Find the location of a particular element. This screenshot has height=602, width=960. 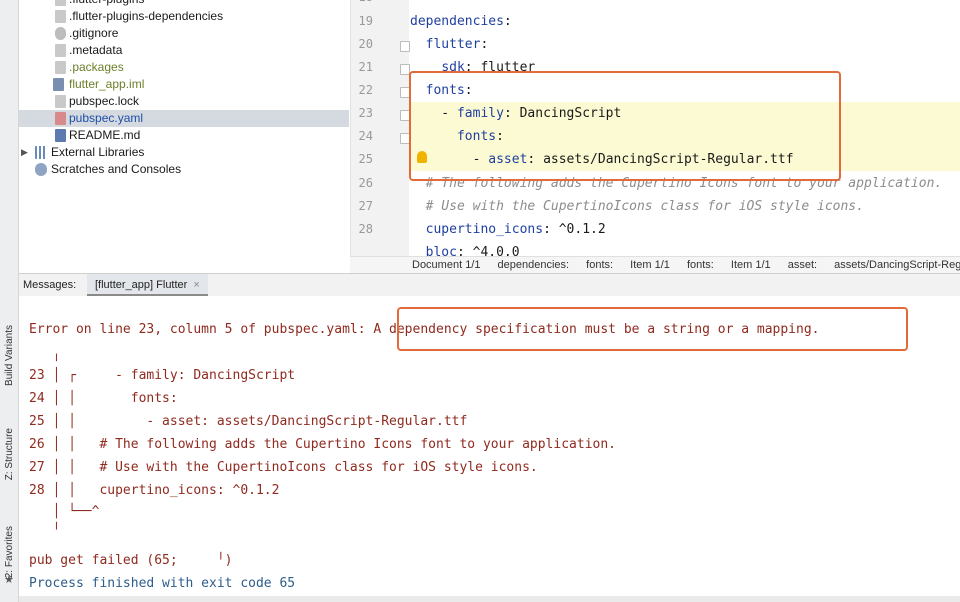

code-line: cupertino_icons: ^0.1.2 is located at coordinates (515, 229).